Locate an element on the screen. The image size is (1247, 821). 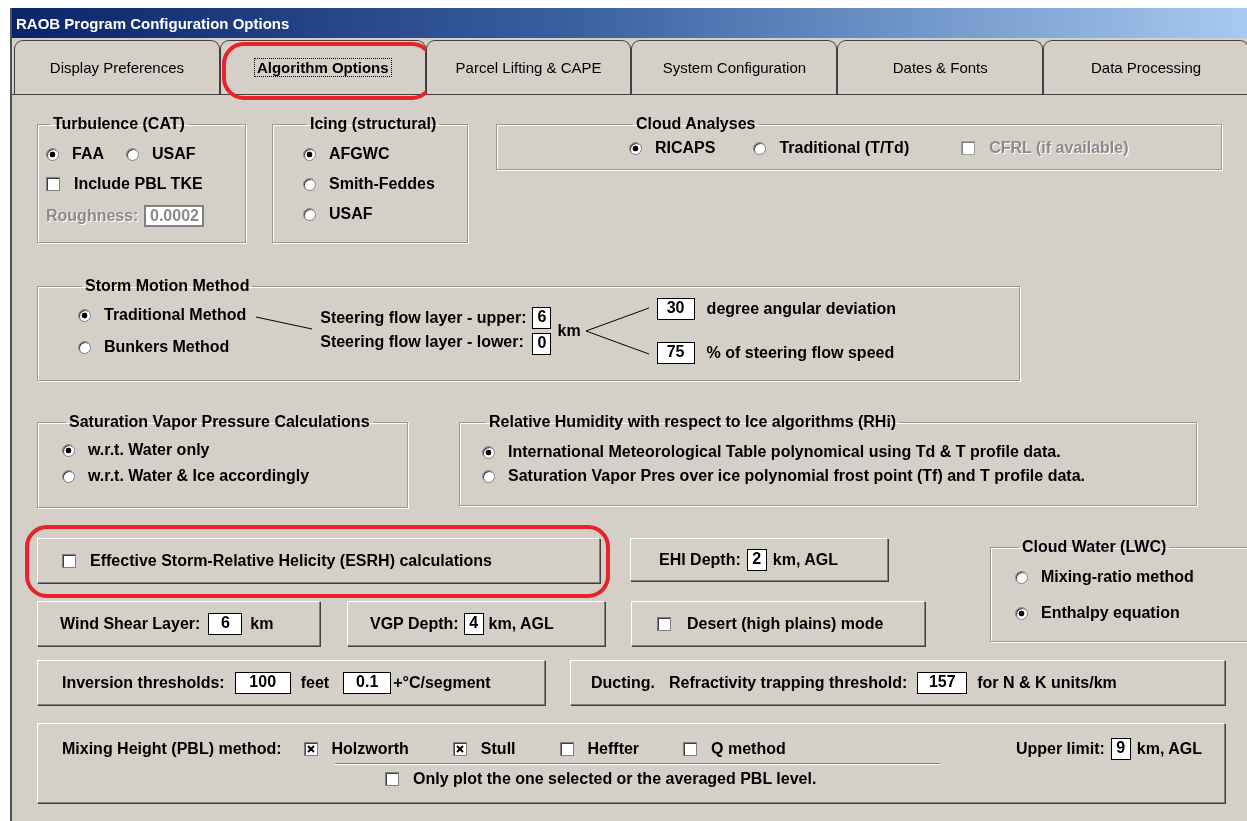
option-label: w.r.t. Water only is located at coordinates (149, 450).